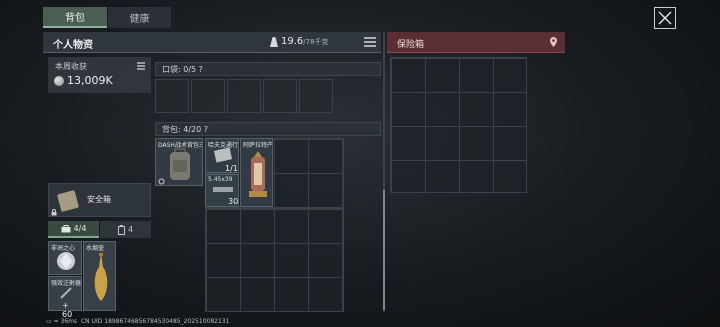 This screenshot has width=720, height=327. I want to click on backpack-label: 背包: 4/20 ?, so click(185, 129).